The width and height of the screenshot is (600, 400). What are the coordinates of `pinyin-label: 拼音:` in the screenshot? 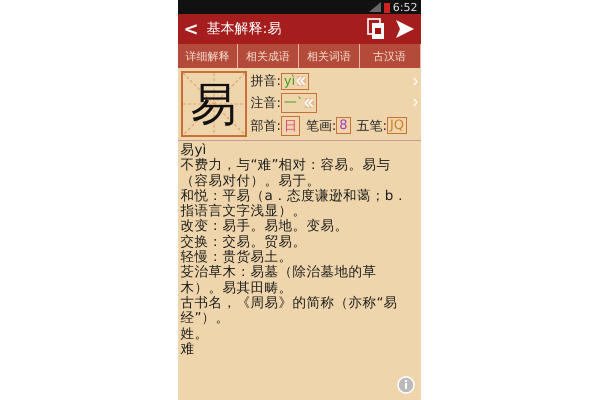 It's located at (265, 81).